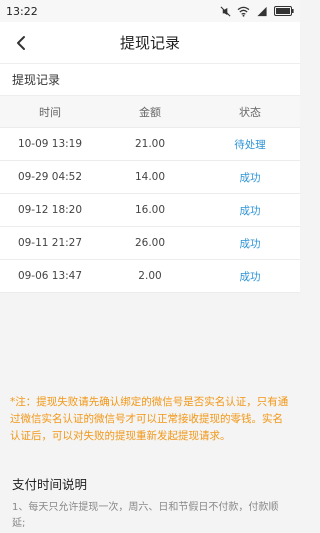 This screenshot has width=320, height=533. What do you see at coordinates (50, 112) in the screenshot?
I see `header-time: 时间` at bounding box center [50, 112].